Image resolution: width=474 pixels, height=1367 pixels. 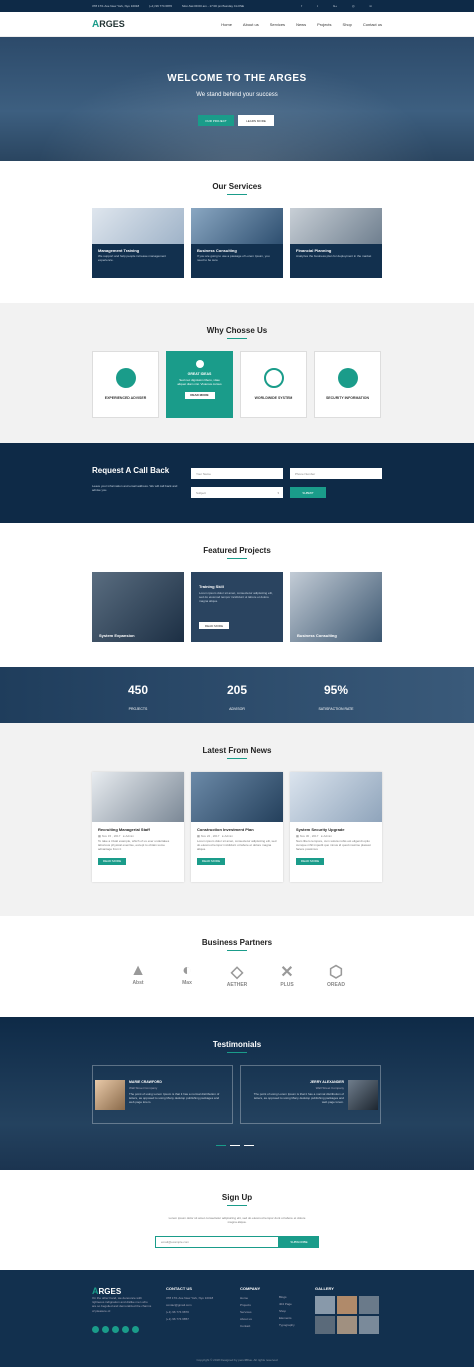 I want to click on footer-heading: CONTACT US, so click(x=179, y=1288).